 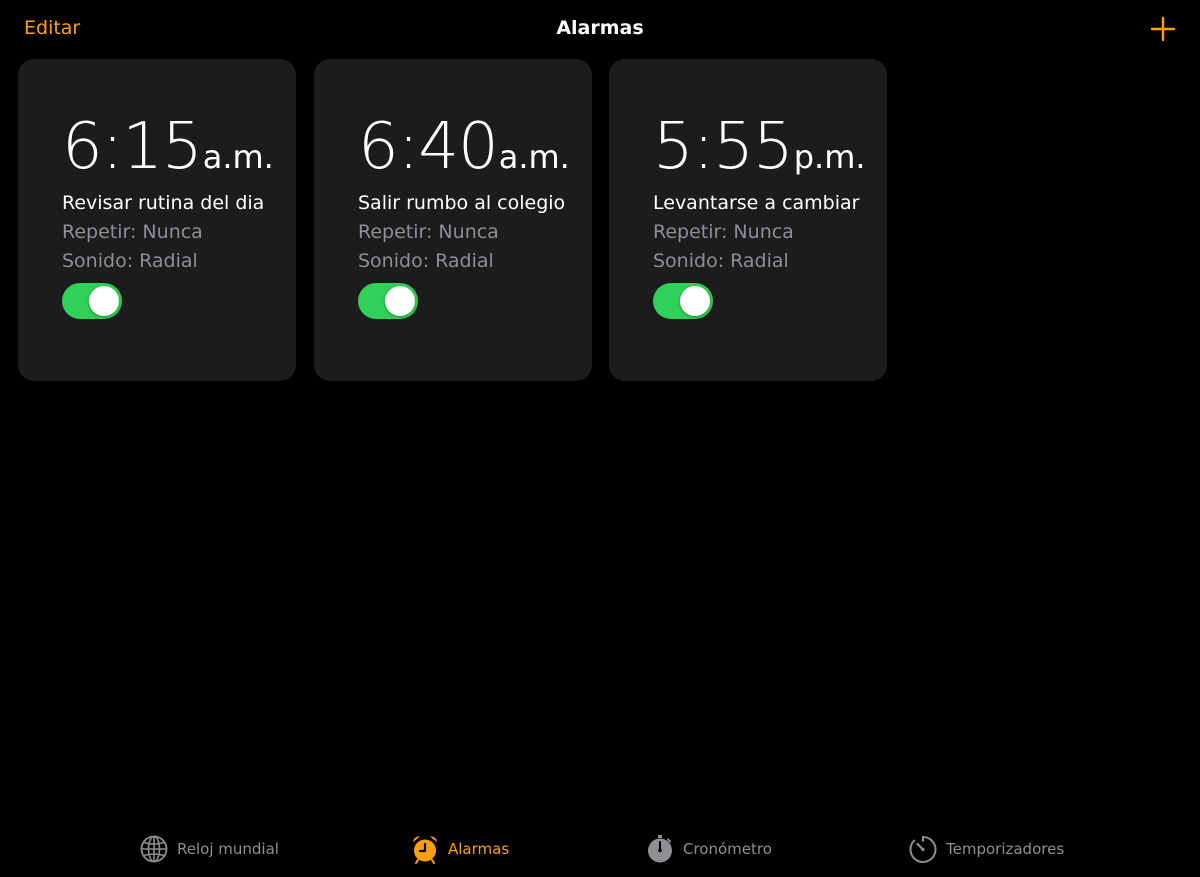 What do you see at coordinates (228, 849) in the screenshot?
I see `tab-label: Reloj mundial` at bounding box center [228, 849].